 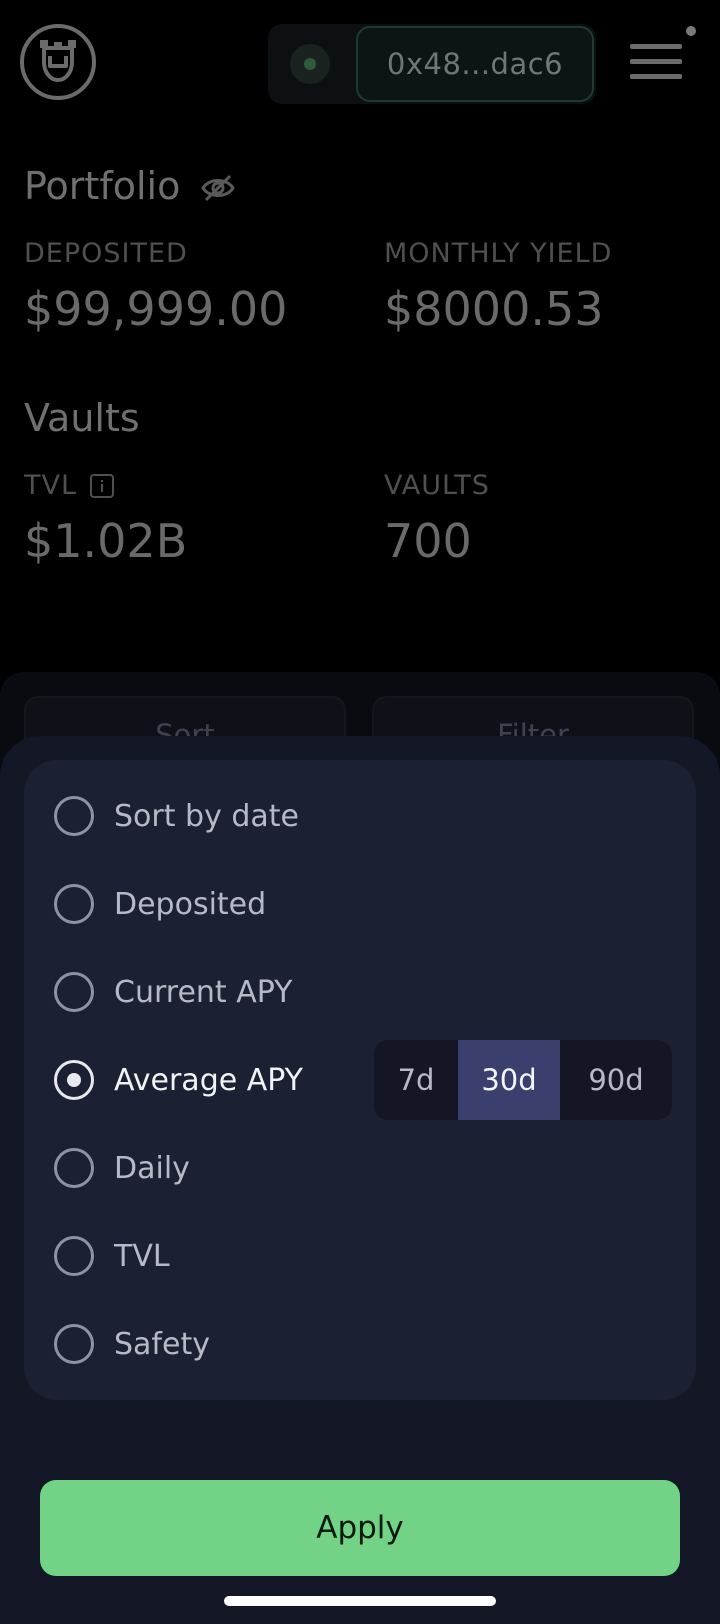 I want to click on apply-button: Apply, so click(x=360, y=1528).